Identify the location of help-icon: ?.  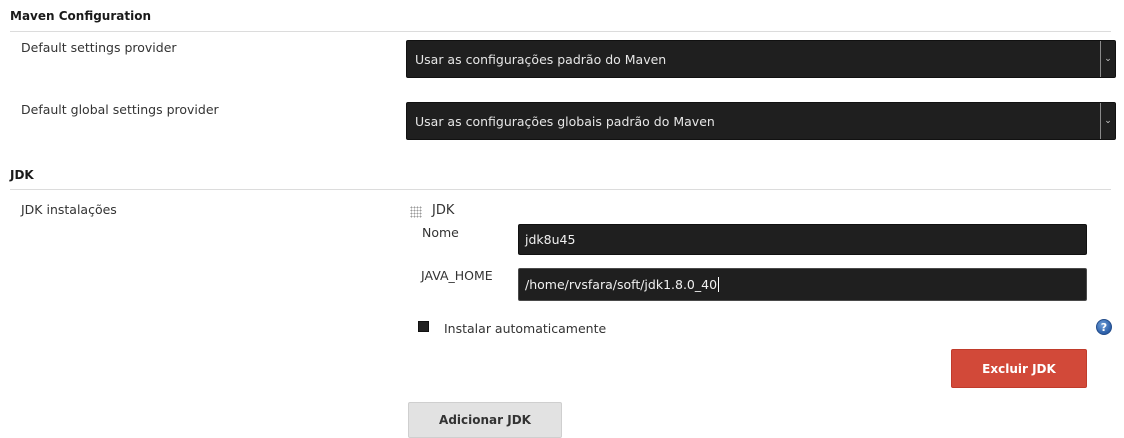
(1104, 327).